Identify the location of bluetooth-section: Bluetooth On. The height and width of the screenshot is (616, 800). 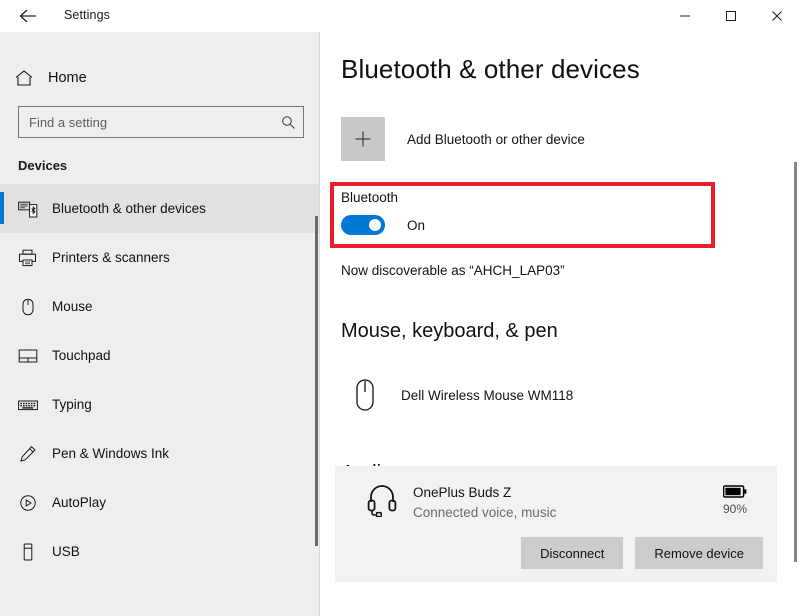
(383, 212).